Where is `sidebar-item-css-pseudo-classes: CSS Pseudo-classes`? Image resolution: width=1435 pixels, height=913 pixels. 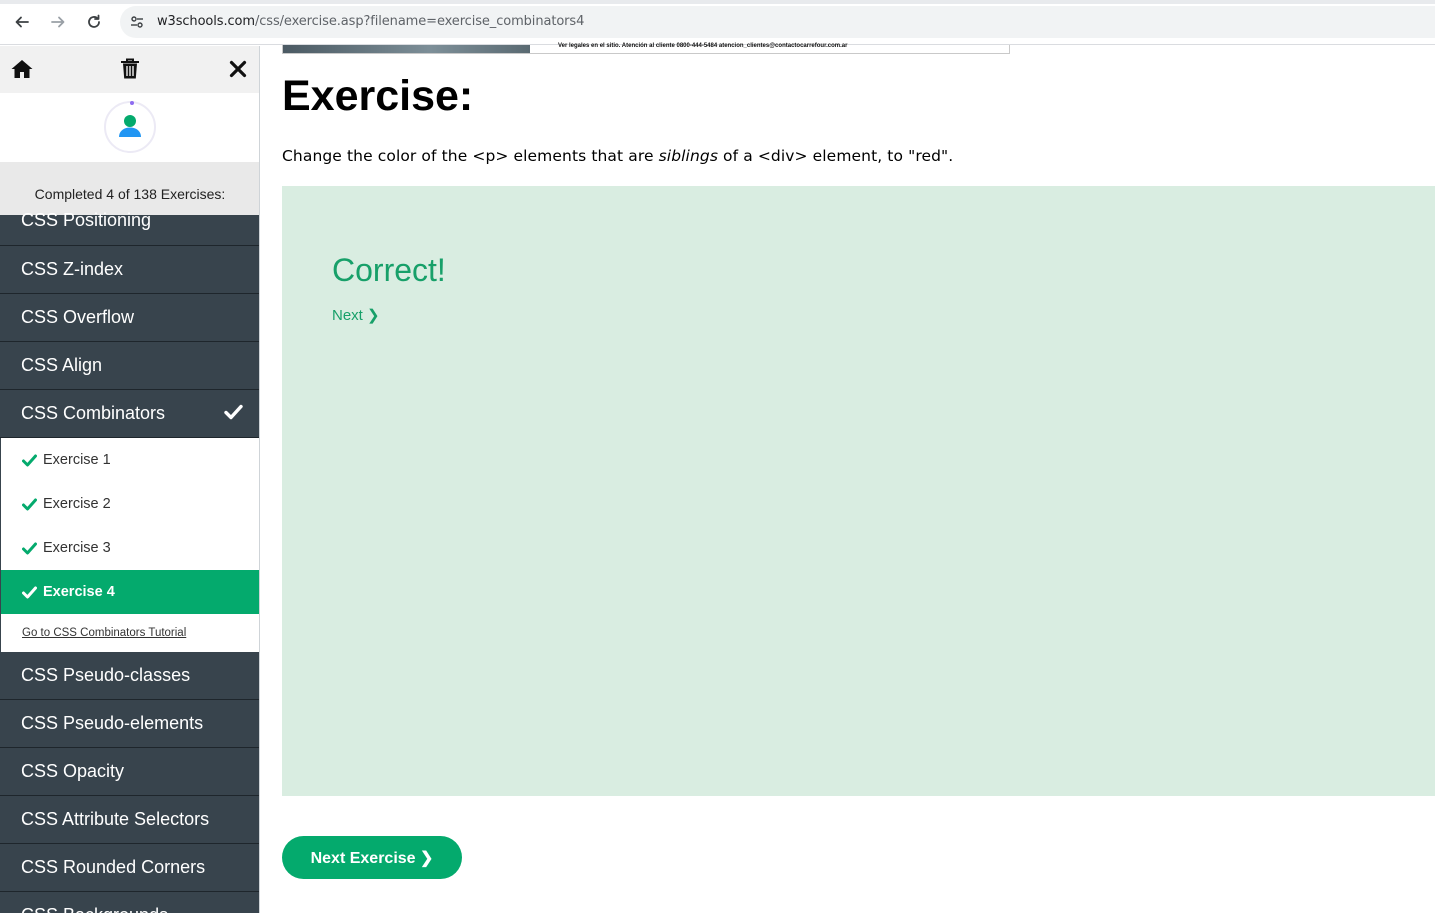 sidebar-item-css-pseudo-classes: CSS Pseudo-classes is located at coordinates (129, 676).